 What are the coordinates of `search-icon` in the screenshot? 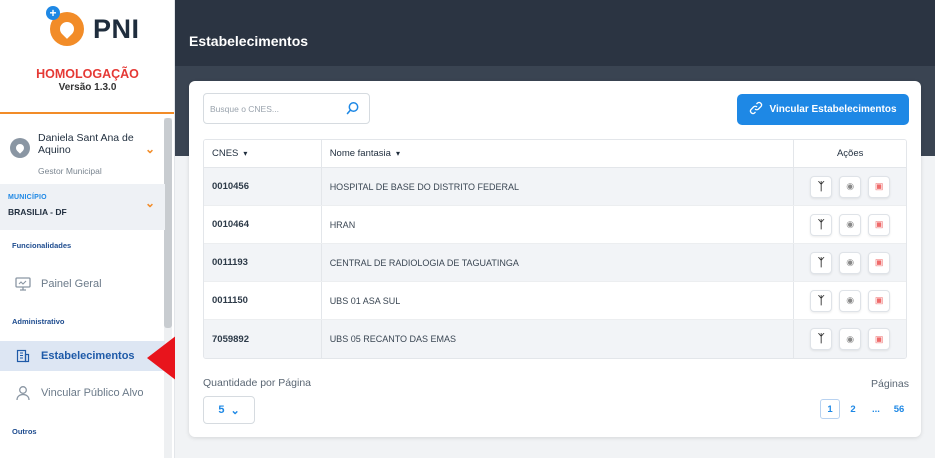 It's located at (353, 110).